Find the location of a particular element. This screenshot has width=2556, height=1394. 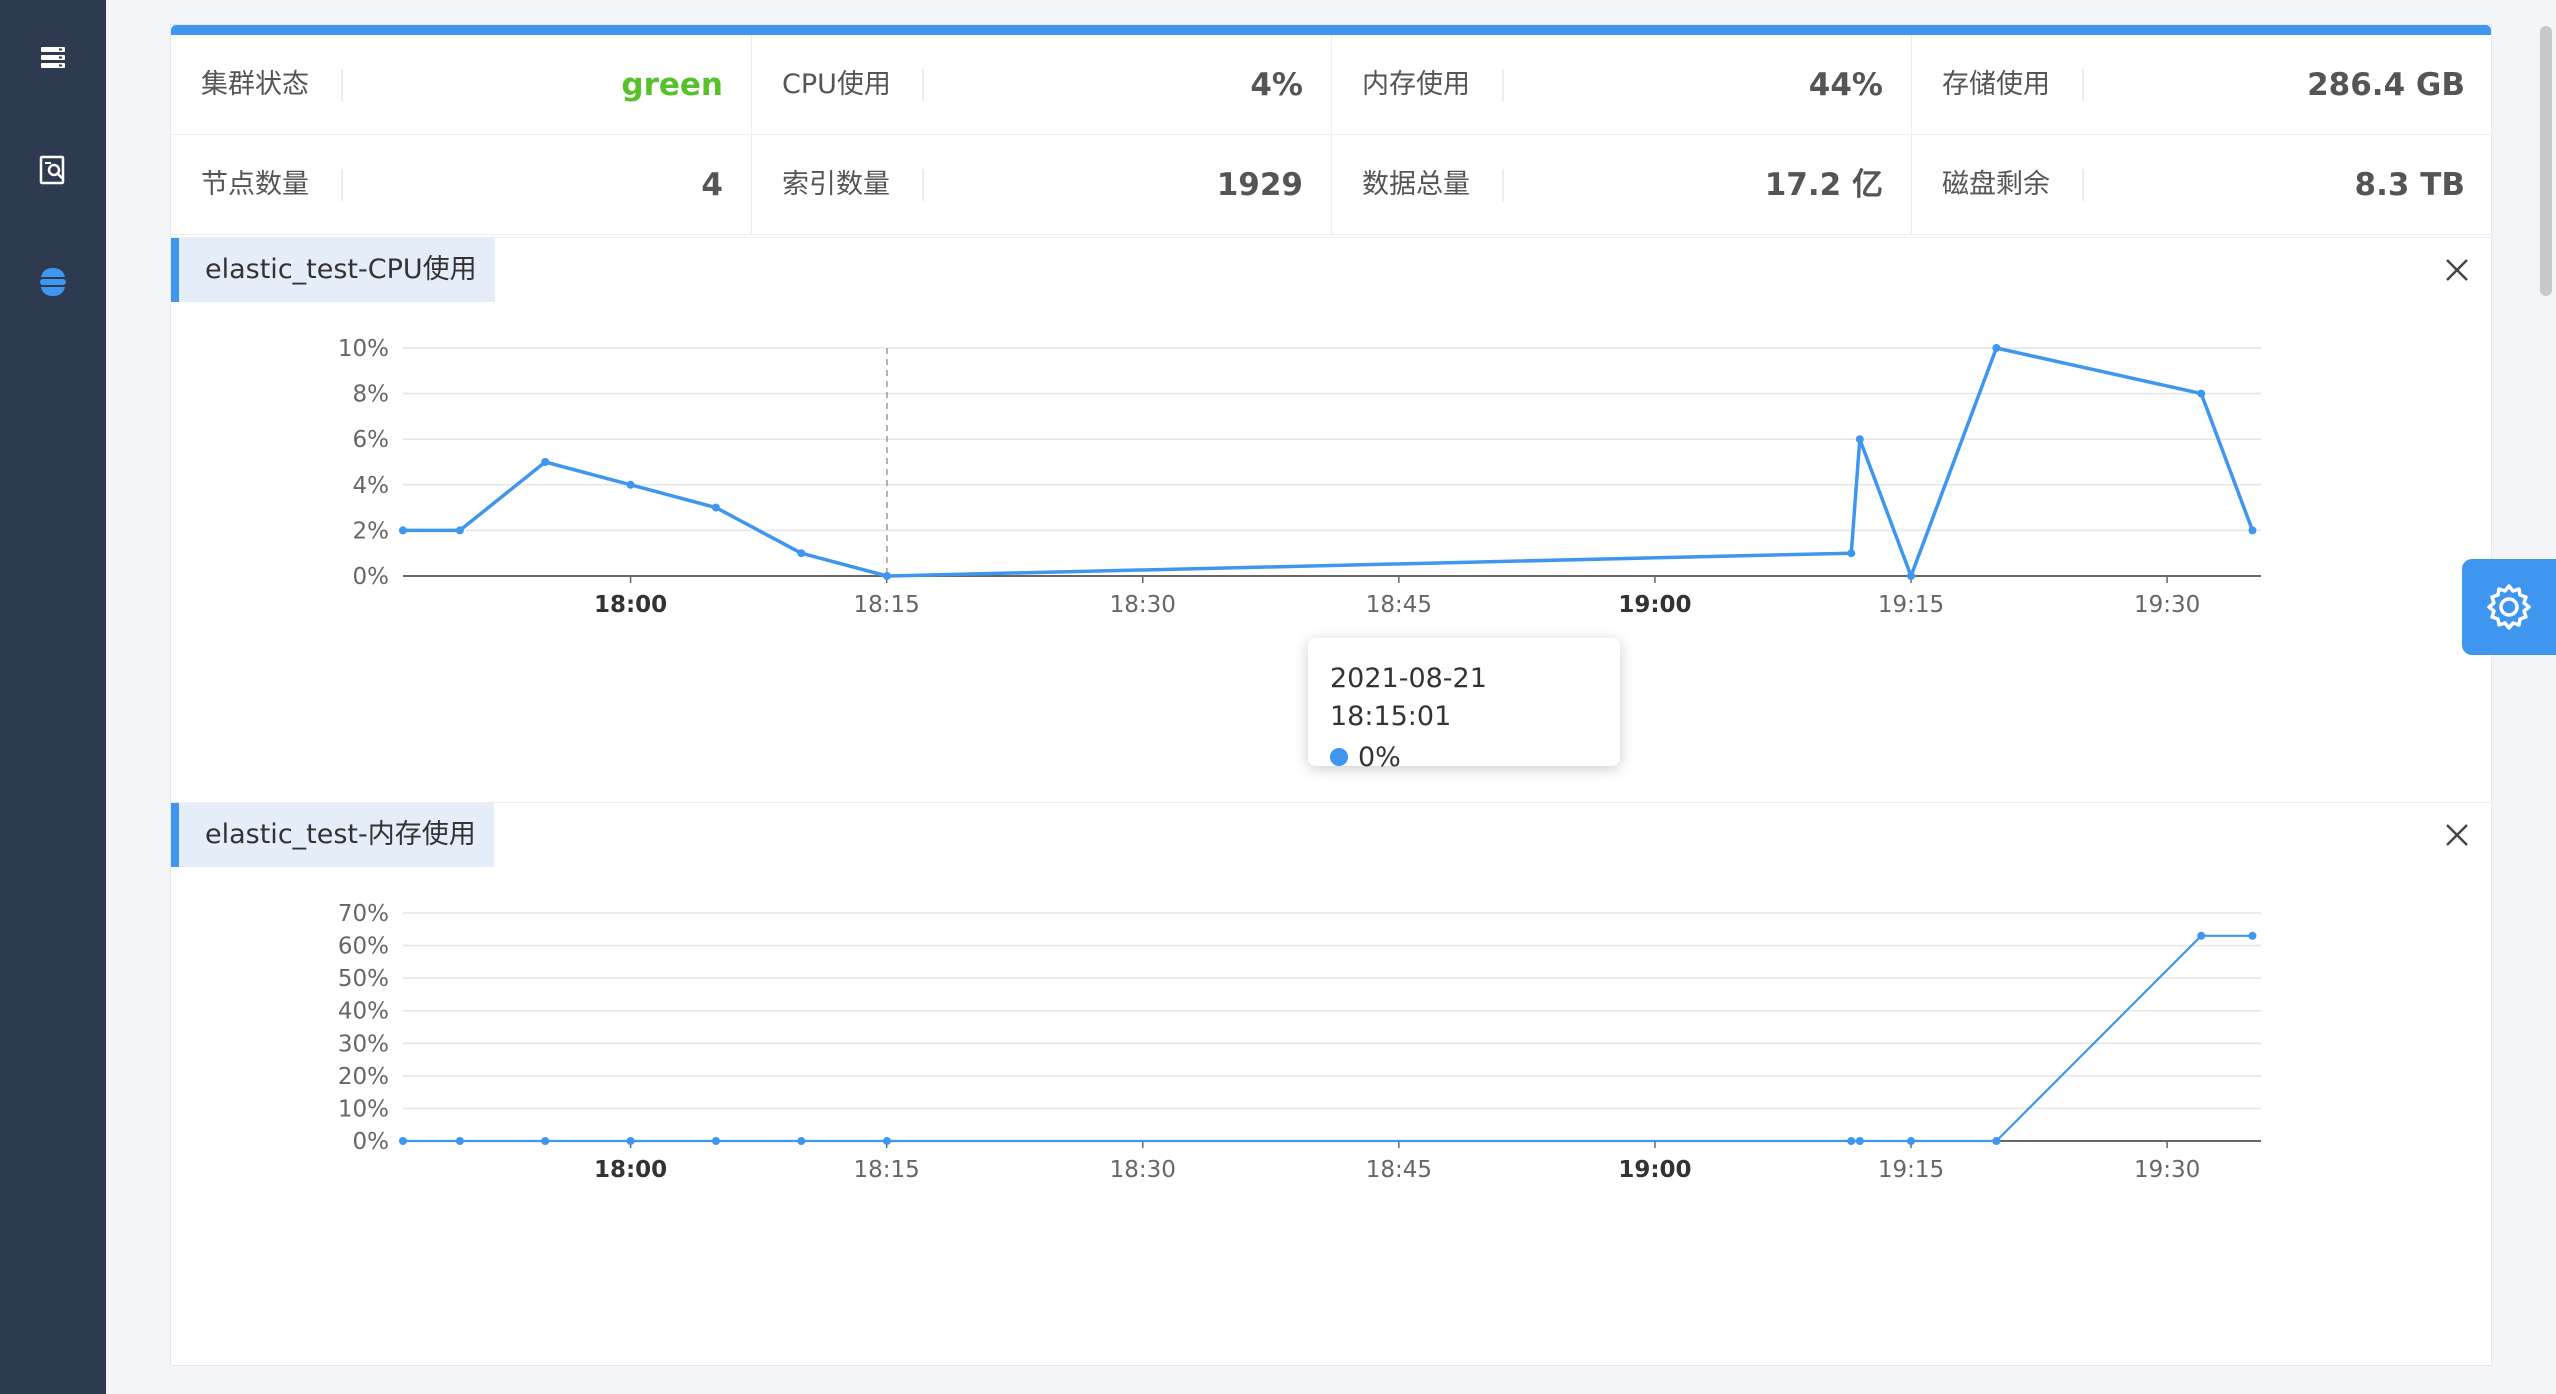

y-tick-label: 20% is located at coordinates (363, 1077).